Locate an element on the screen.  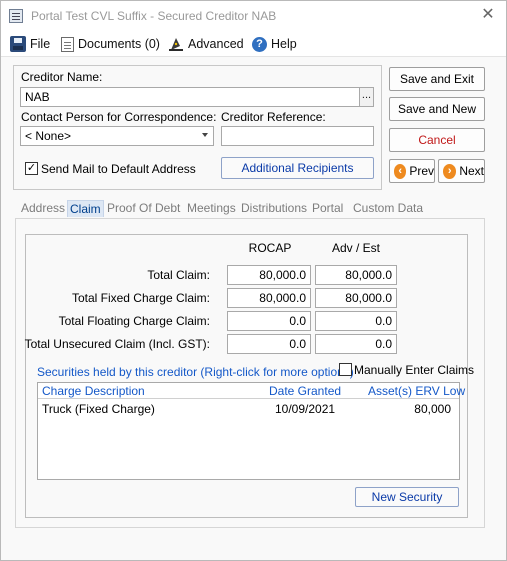
cancel-button: Cancel is located at coordinates (437, 140).